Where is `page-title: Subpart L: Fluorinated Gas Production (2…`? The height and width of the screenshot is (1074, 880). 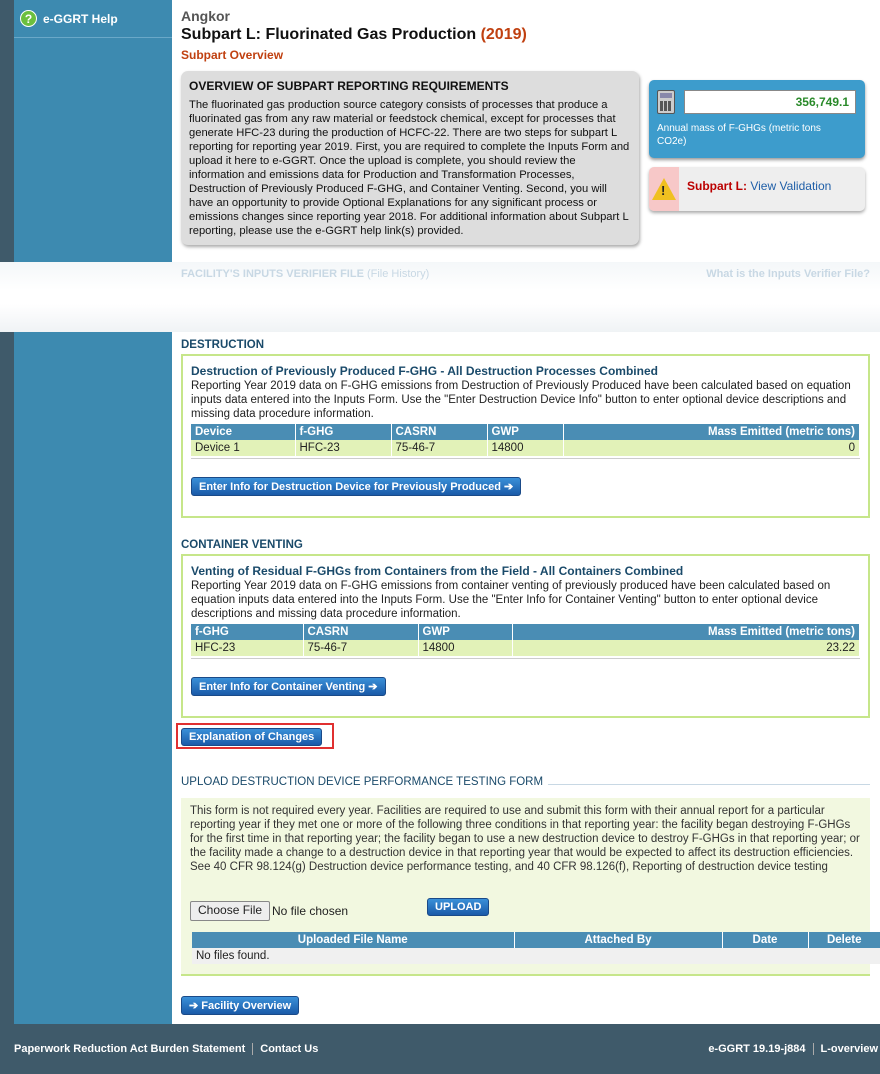 page-title: Subpart L: Fluorinated Gas Production (2… is located at coordinates (354, 35).